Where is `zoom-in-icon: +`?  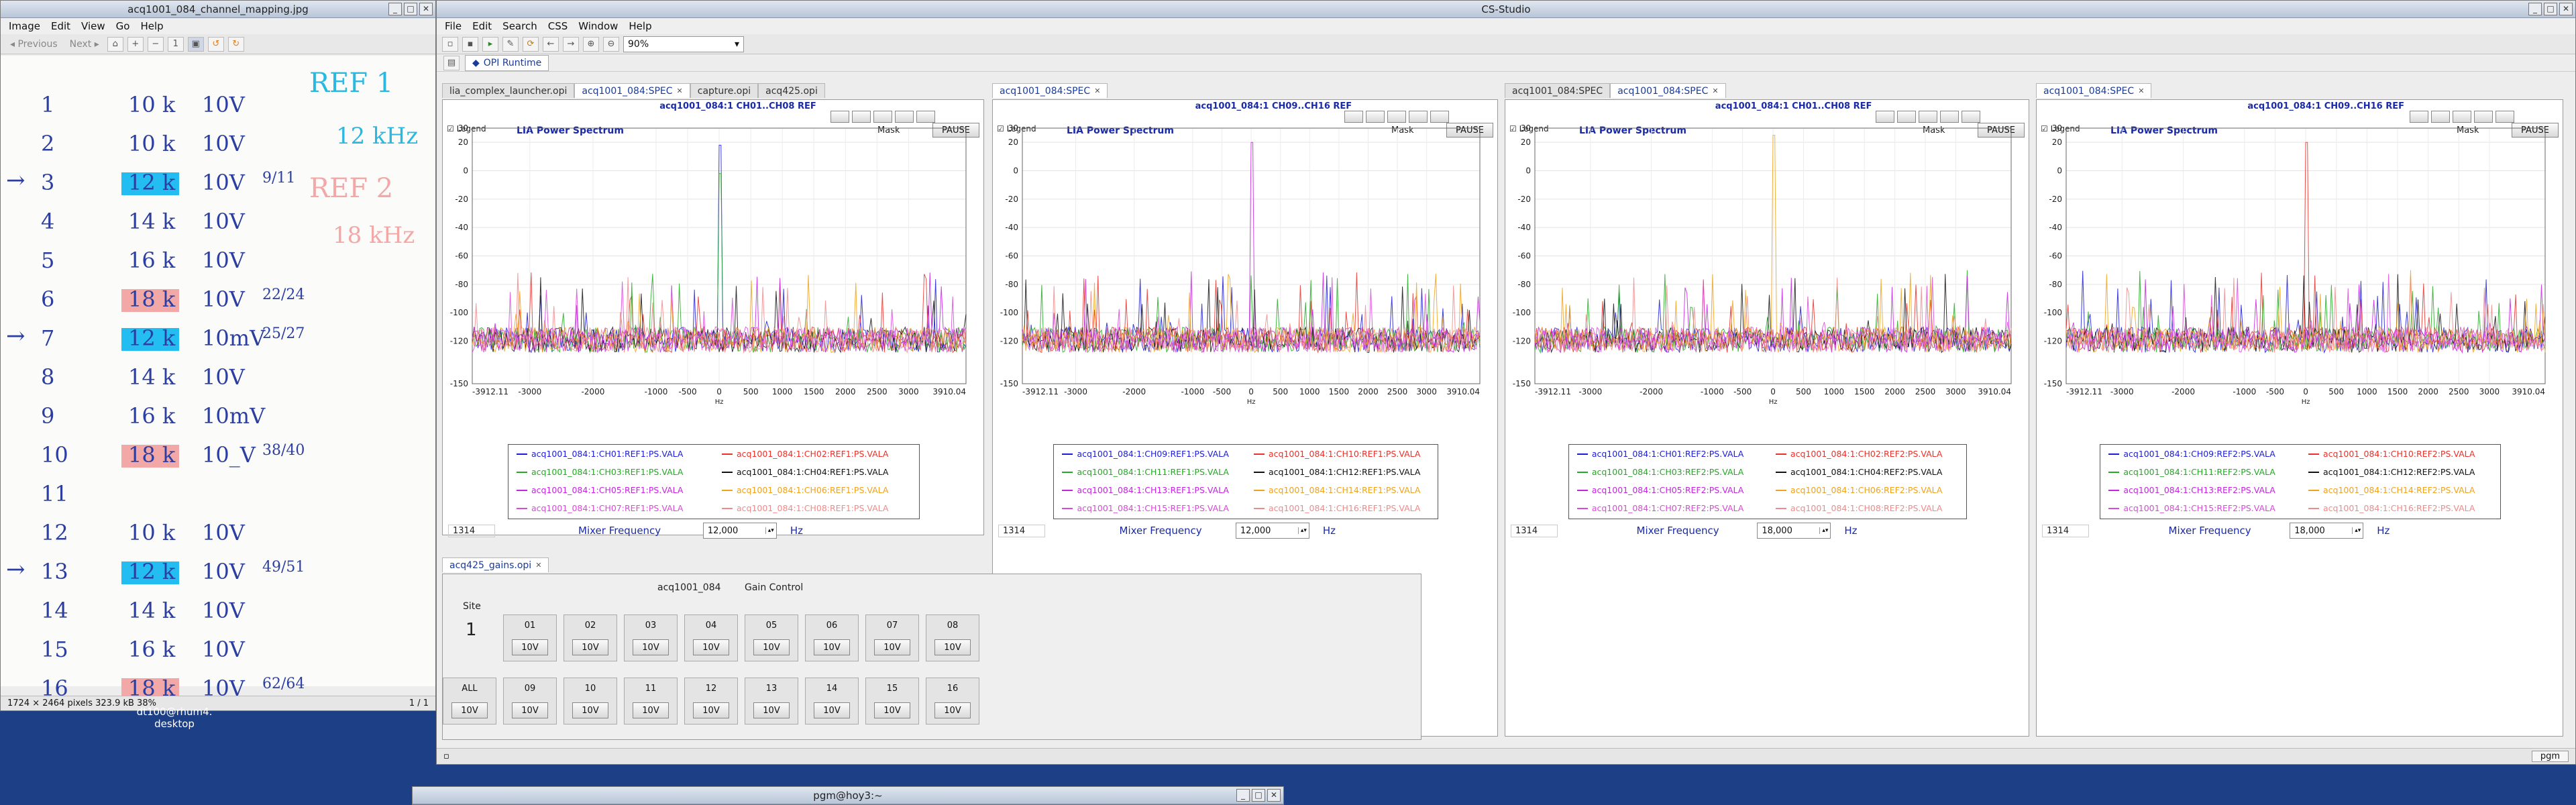 zoom-in-icon: + is located at coordinates (135, 44).